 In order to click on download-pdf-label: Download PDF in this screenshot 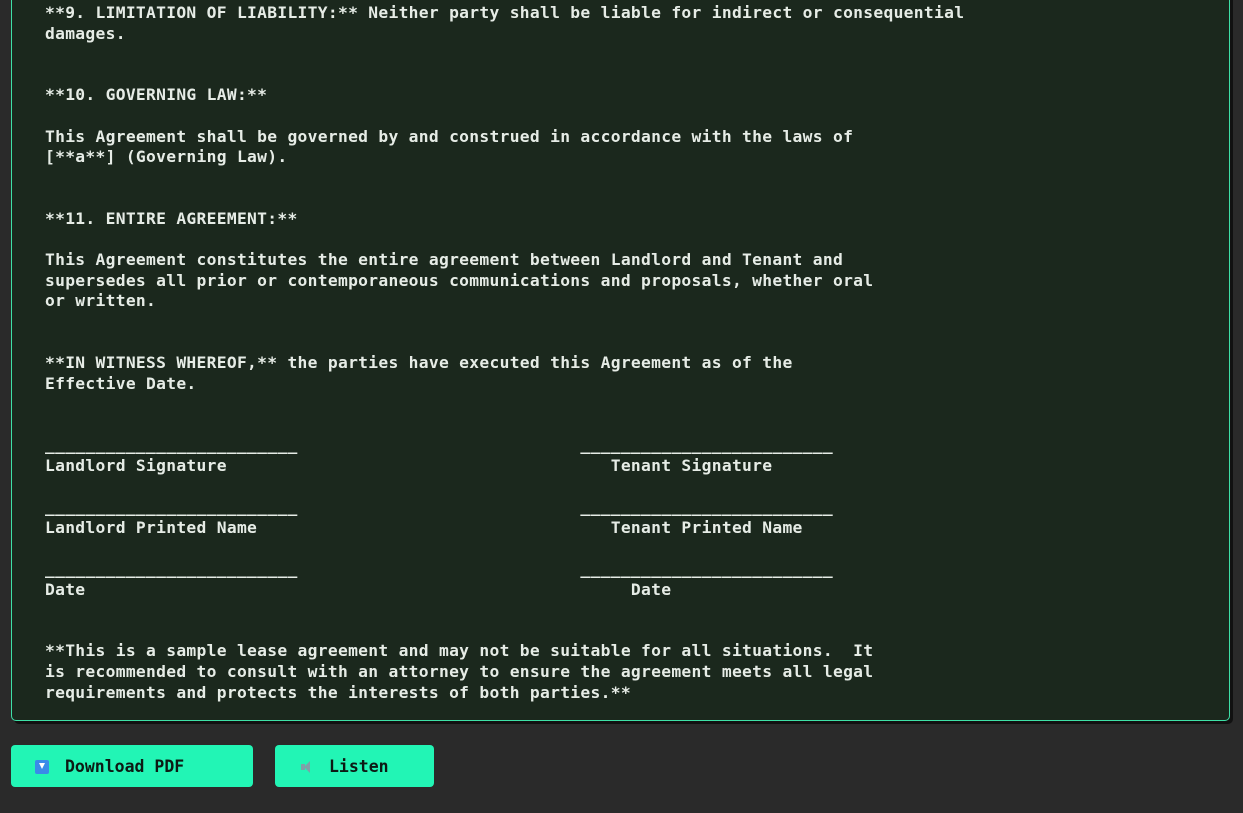, I will do `click(125, 766)`.